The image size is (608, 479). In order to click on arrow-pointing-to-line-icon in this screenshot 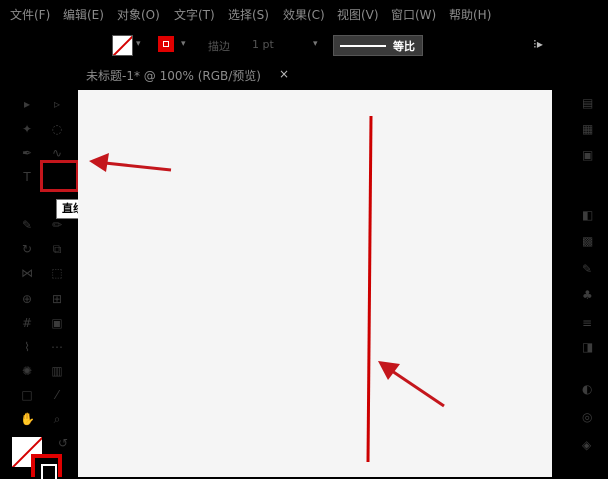, I will do `click(411, 384)`.